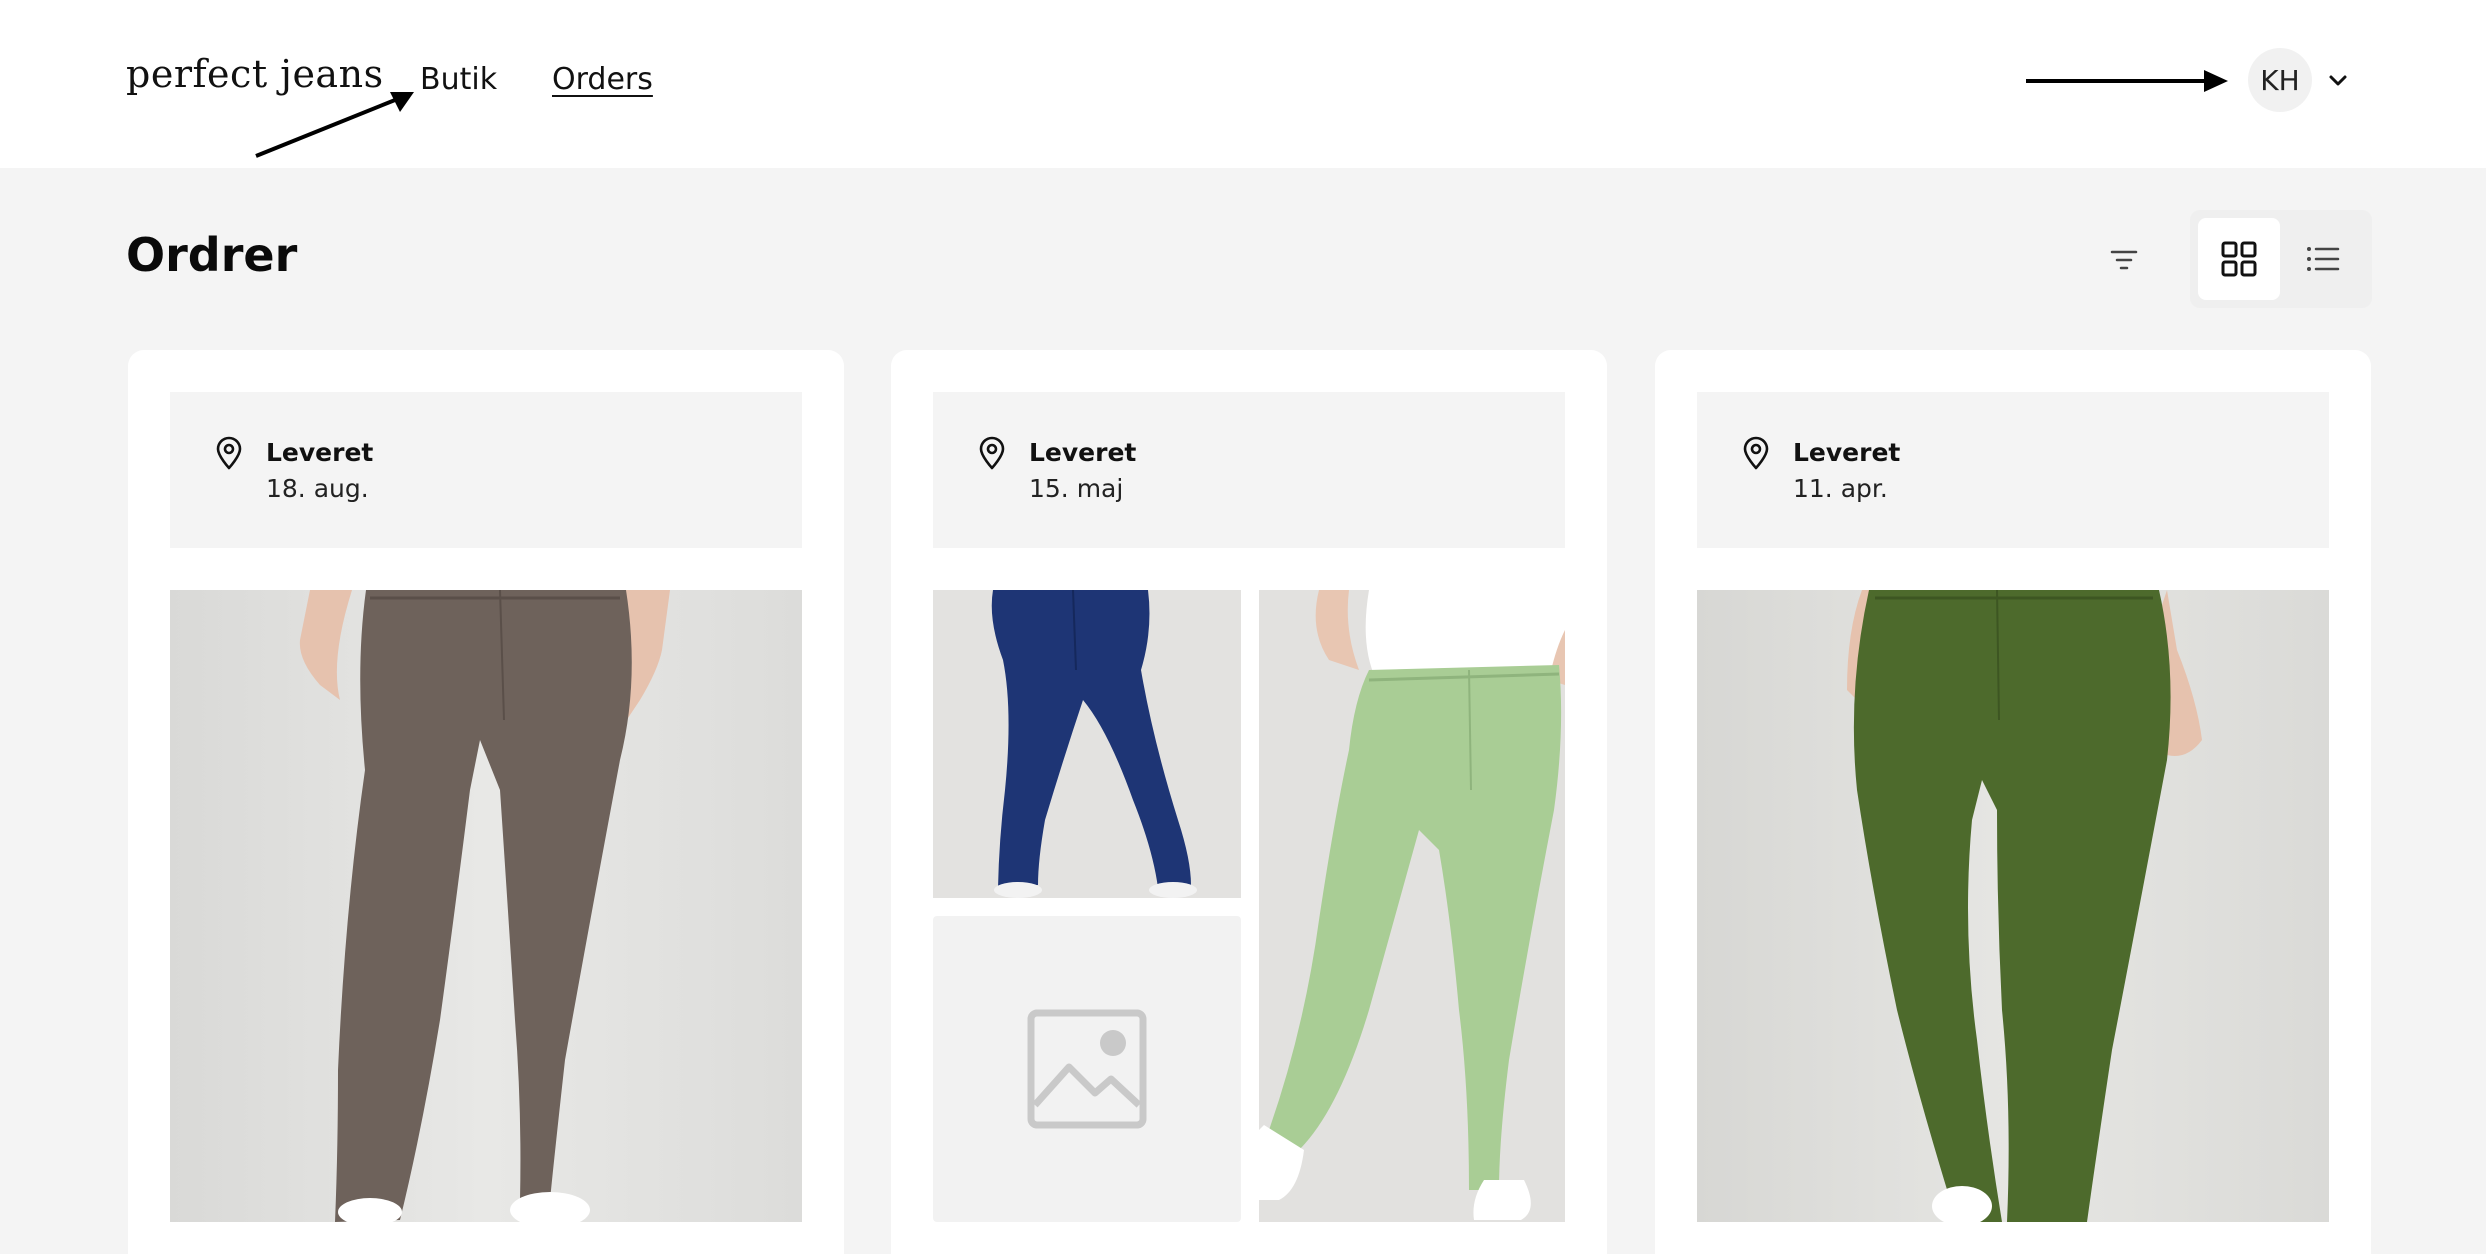  I want to click on filter-icon, so click(2124, 260).